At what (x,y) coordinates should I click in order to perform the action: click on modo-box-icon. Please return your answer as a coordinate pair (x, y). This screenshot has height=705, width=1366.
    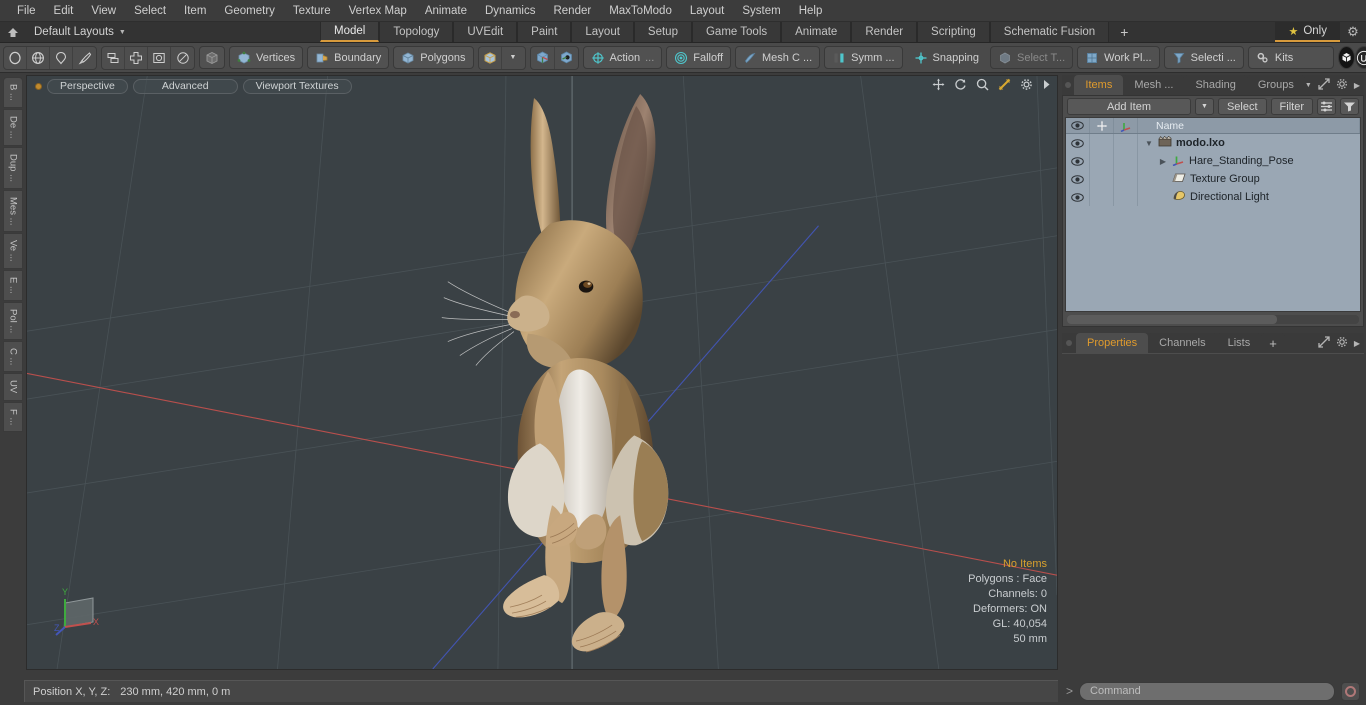
    Looking at the image, I should click on (1346, 57).